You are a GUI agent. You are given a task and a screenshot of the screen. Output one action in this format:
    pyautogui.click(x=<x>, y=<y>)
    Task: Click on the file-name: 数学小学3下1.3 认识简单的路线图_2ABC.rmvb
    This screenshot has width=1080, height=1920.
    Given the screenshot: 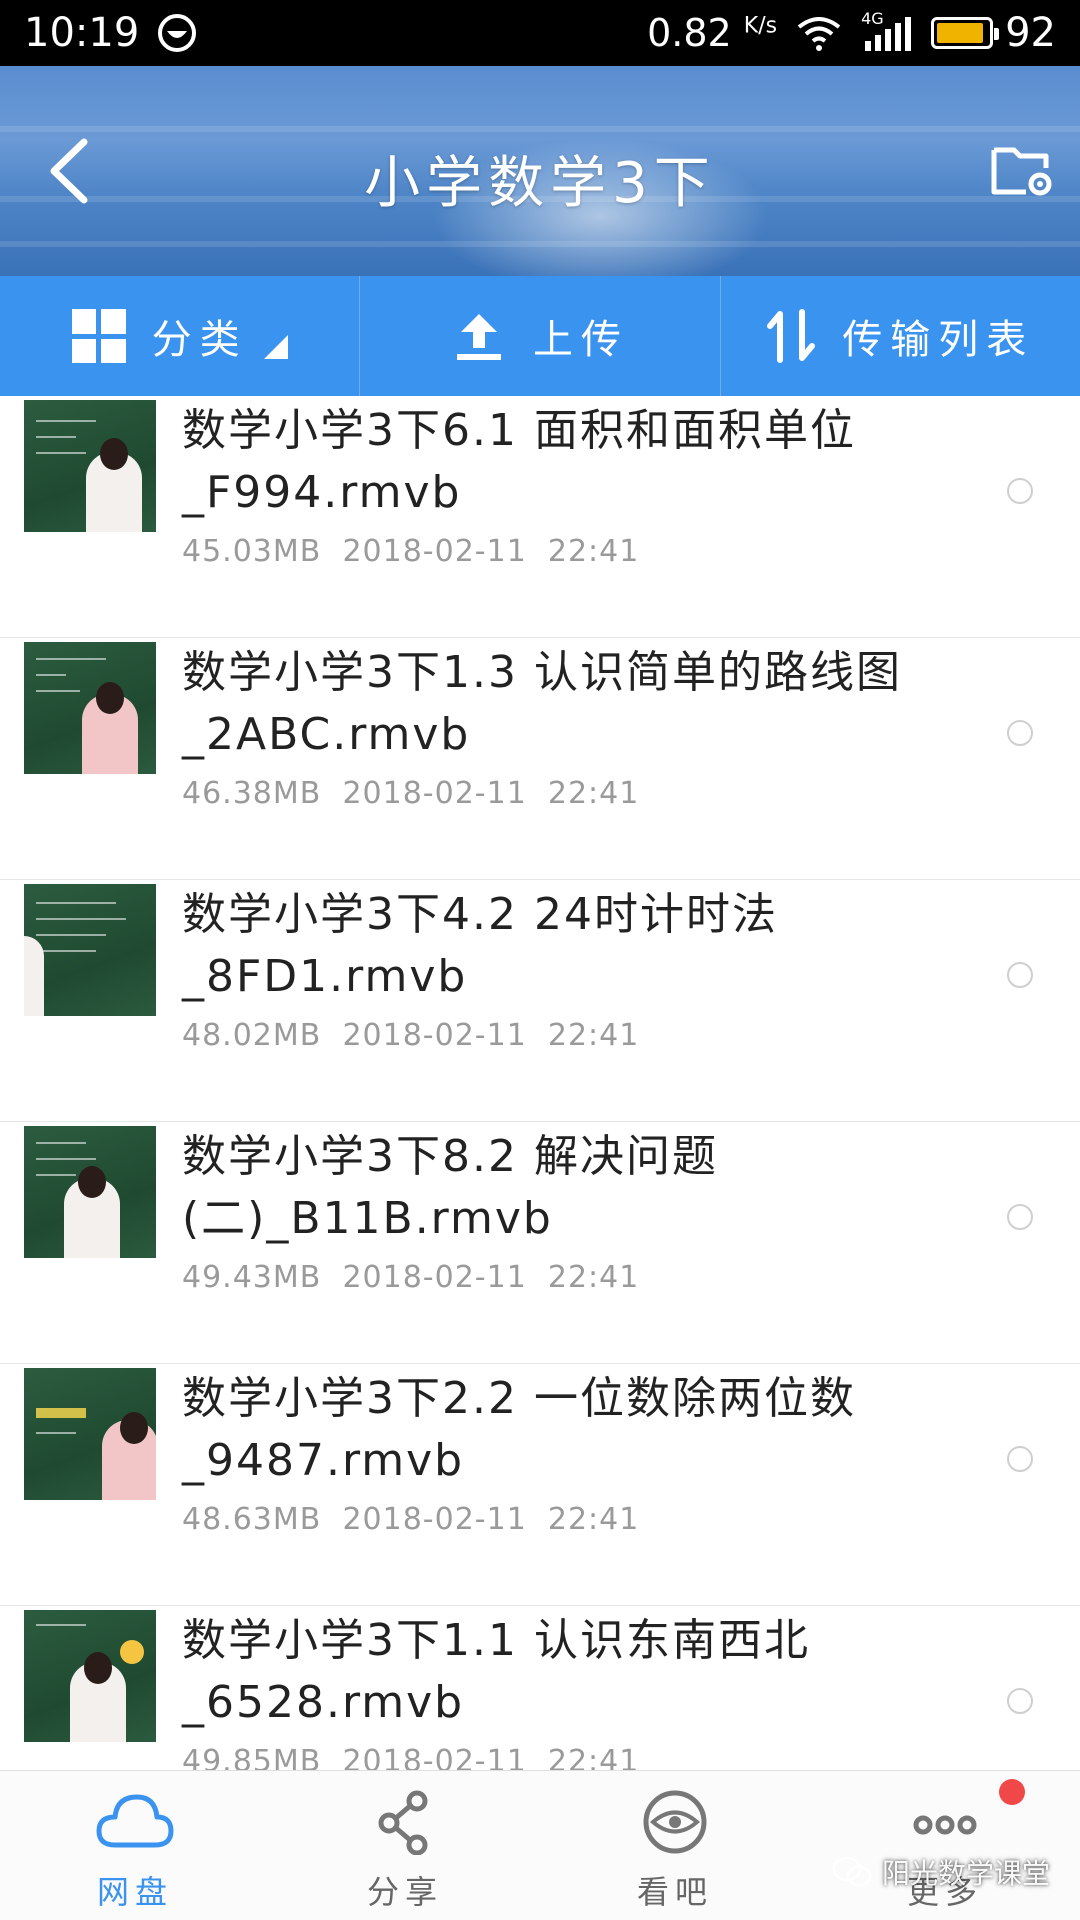 What is the action you would take?
    pyautogui.click(x=542, y=703)
    